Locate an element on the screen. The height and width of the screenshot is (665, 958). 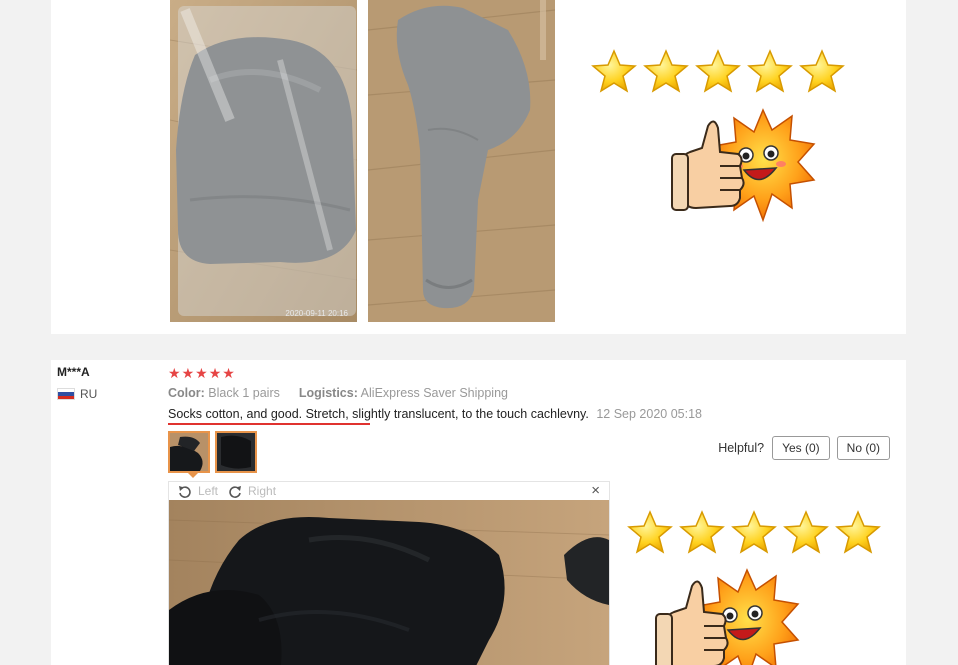
reviewer-name: M***A is located at coordinates (73, 372).